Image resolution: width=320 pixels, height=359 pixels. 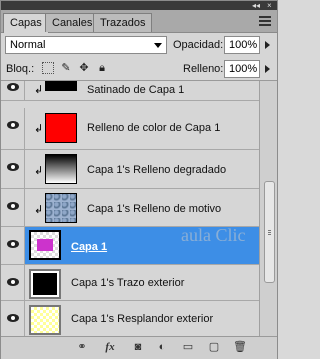 I want to click on lock-brush-icon: ✎, so click(x=66, y=68).